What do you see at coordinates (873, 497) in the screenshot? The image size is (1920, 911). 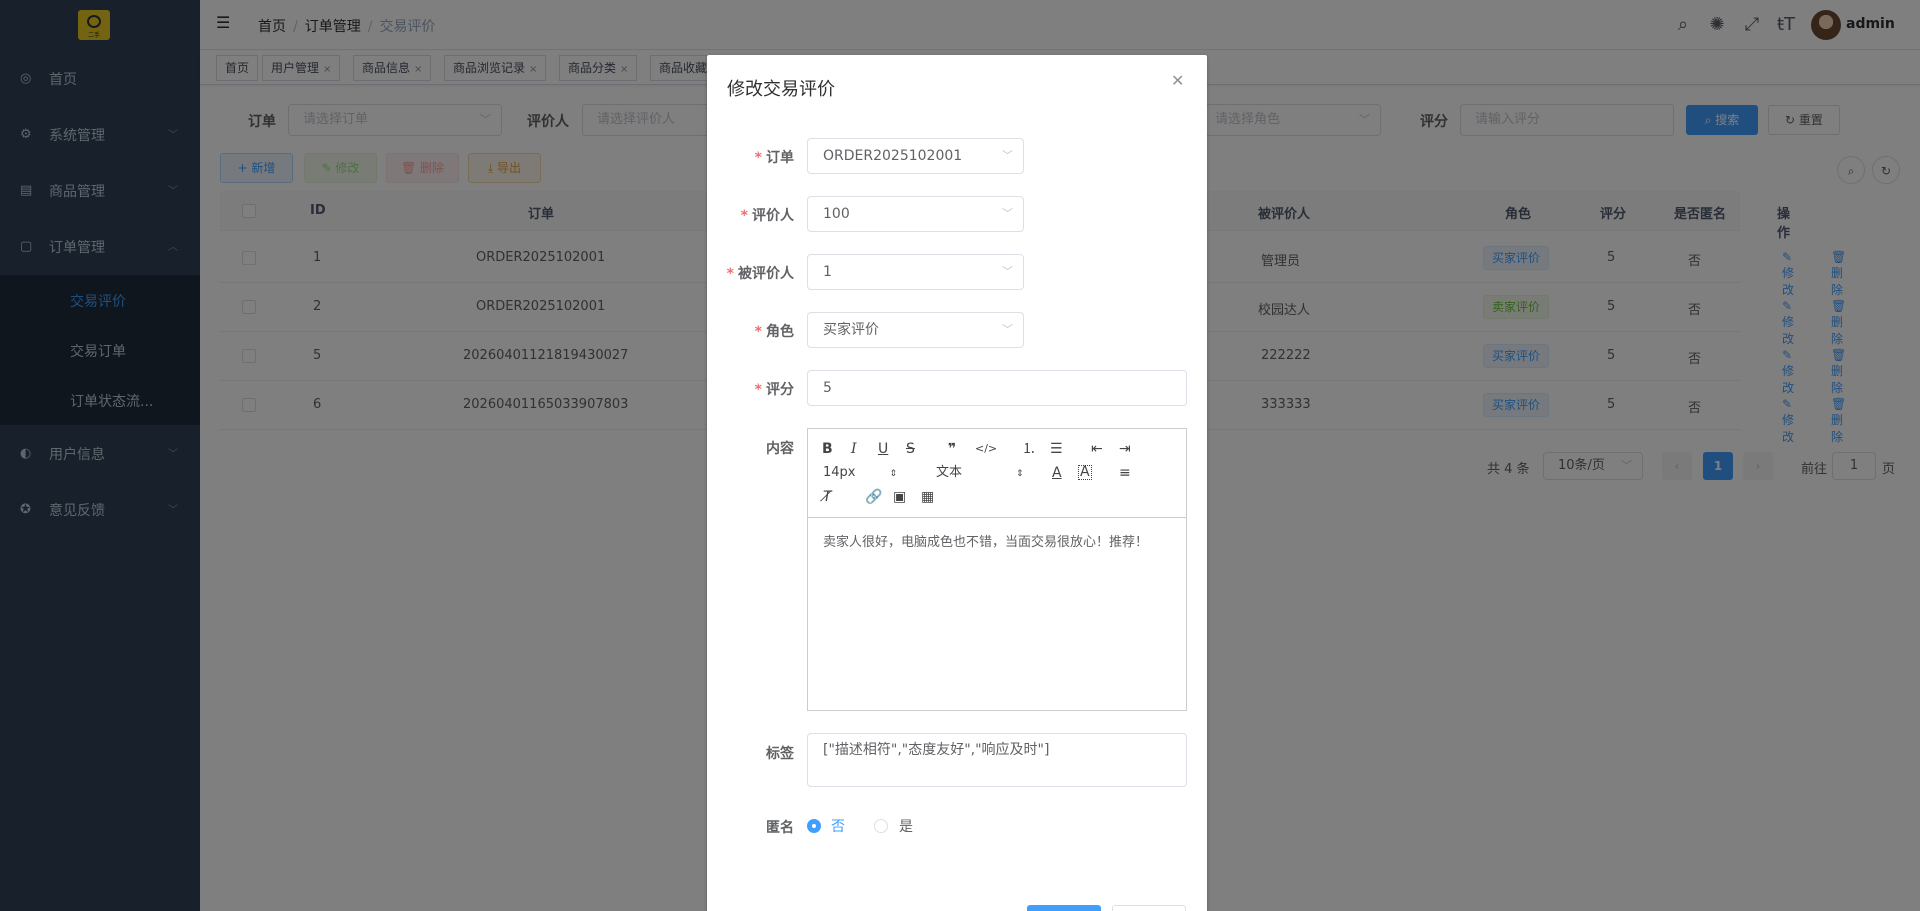 I see `link-icon: 🔗` at bounding box center [873, 497].